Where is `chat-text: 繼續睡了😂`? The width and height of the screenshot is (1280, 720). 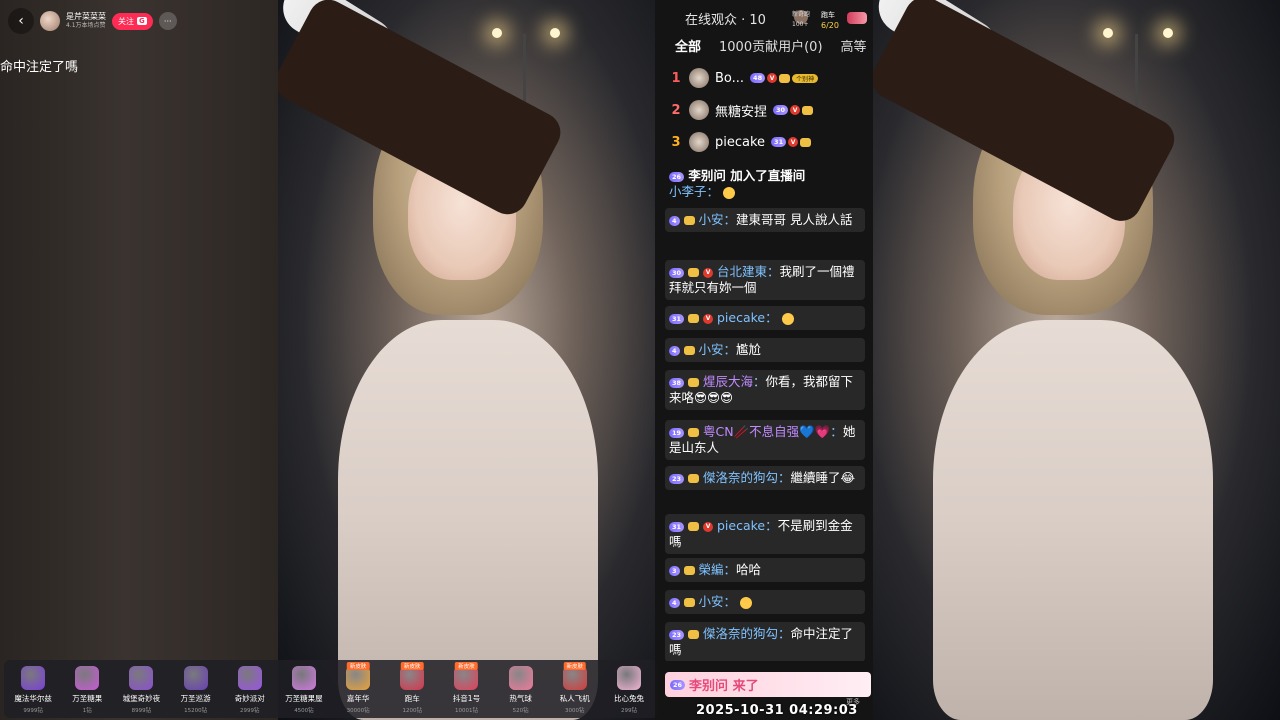 chat-text: 繼續睡了😂 is located at coordinates (823, 477).